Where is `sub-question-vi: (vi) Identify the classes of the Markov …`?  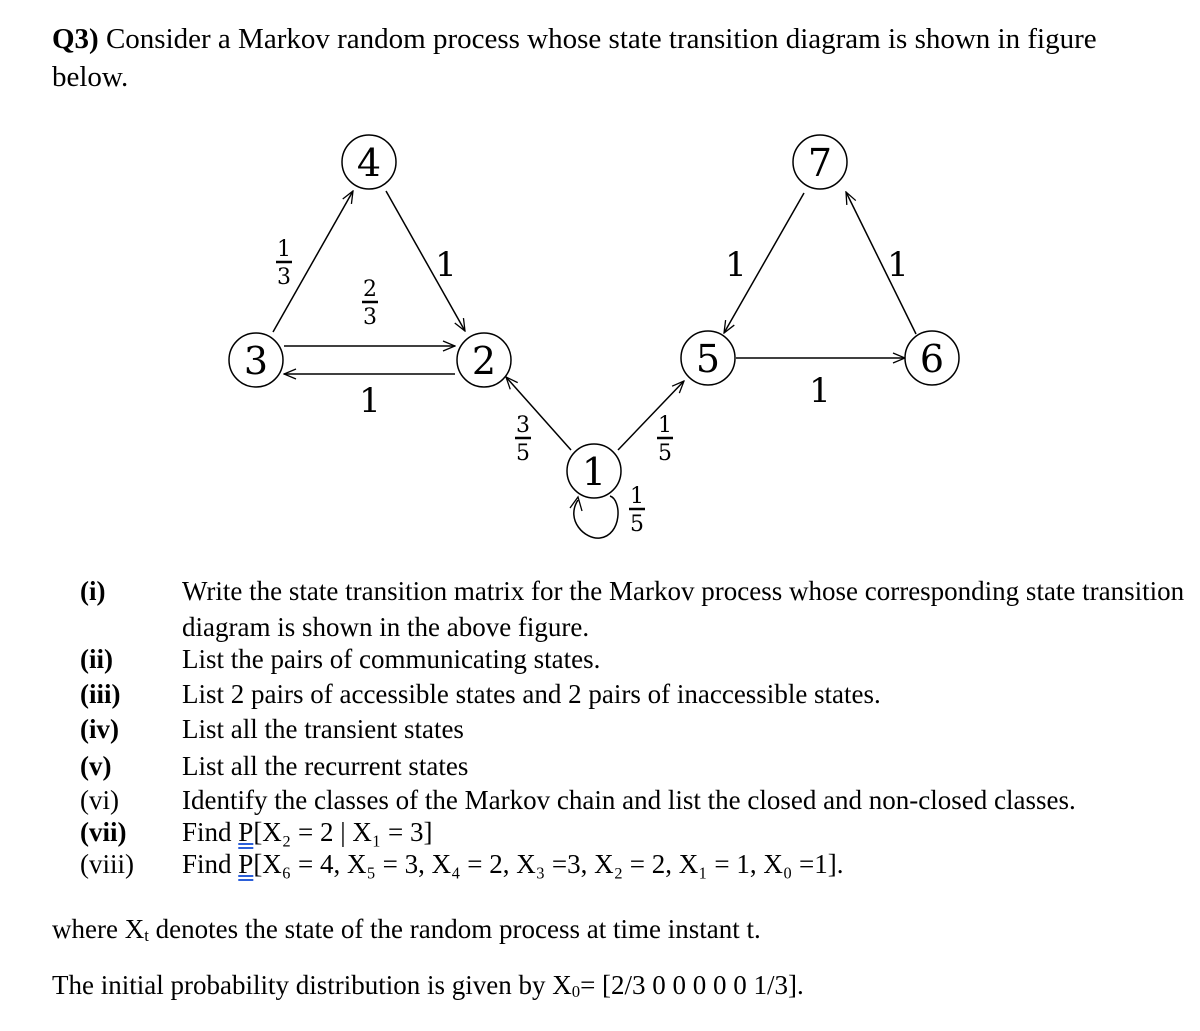
sub-question-vi: (vi) Identify the classes of the Markov … is located at coordinates (635, 800).